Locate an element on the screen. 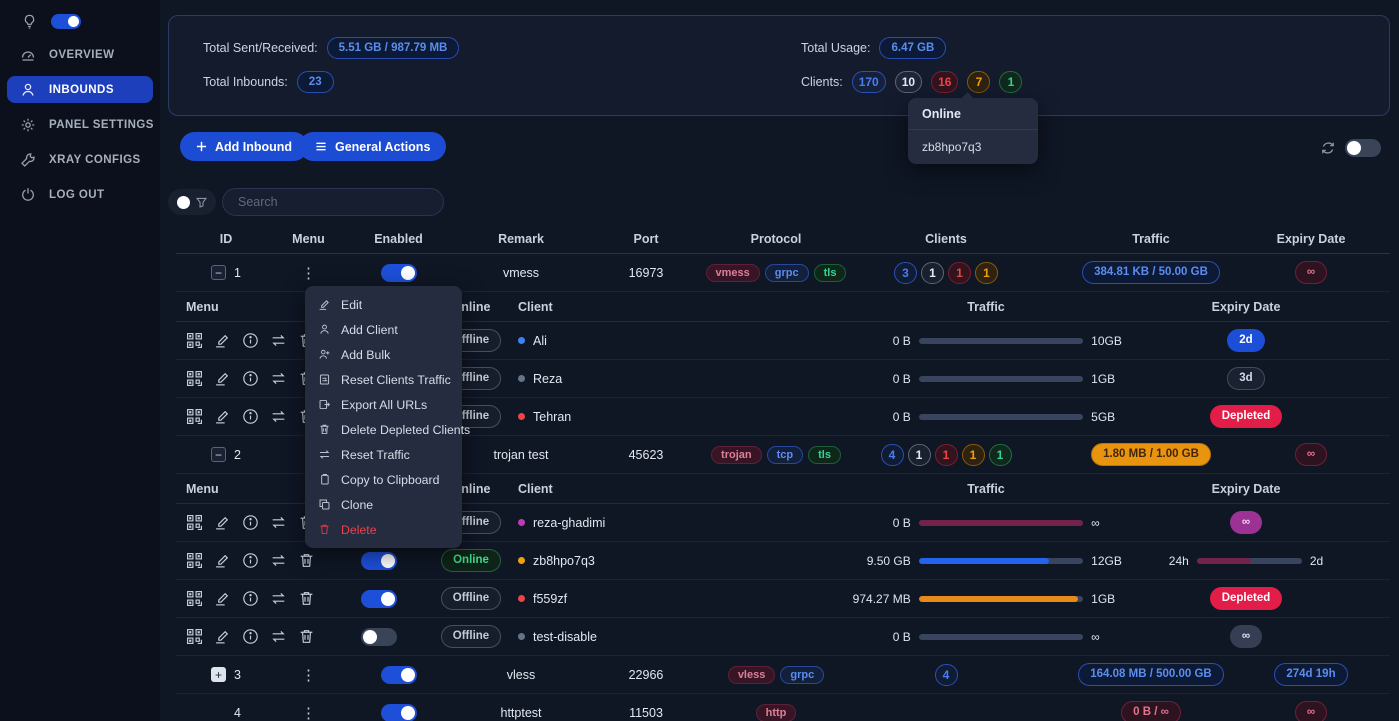  inbound-id: 3 is located at coordinates (237, 674).